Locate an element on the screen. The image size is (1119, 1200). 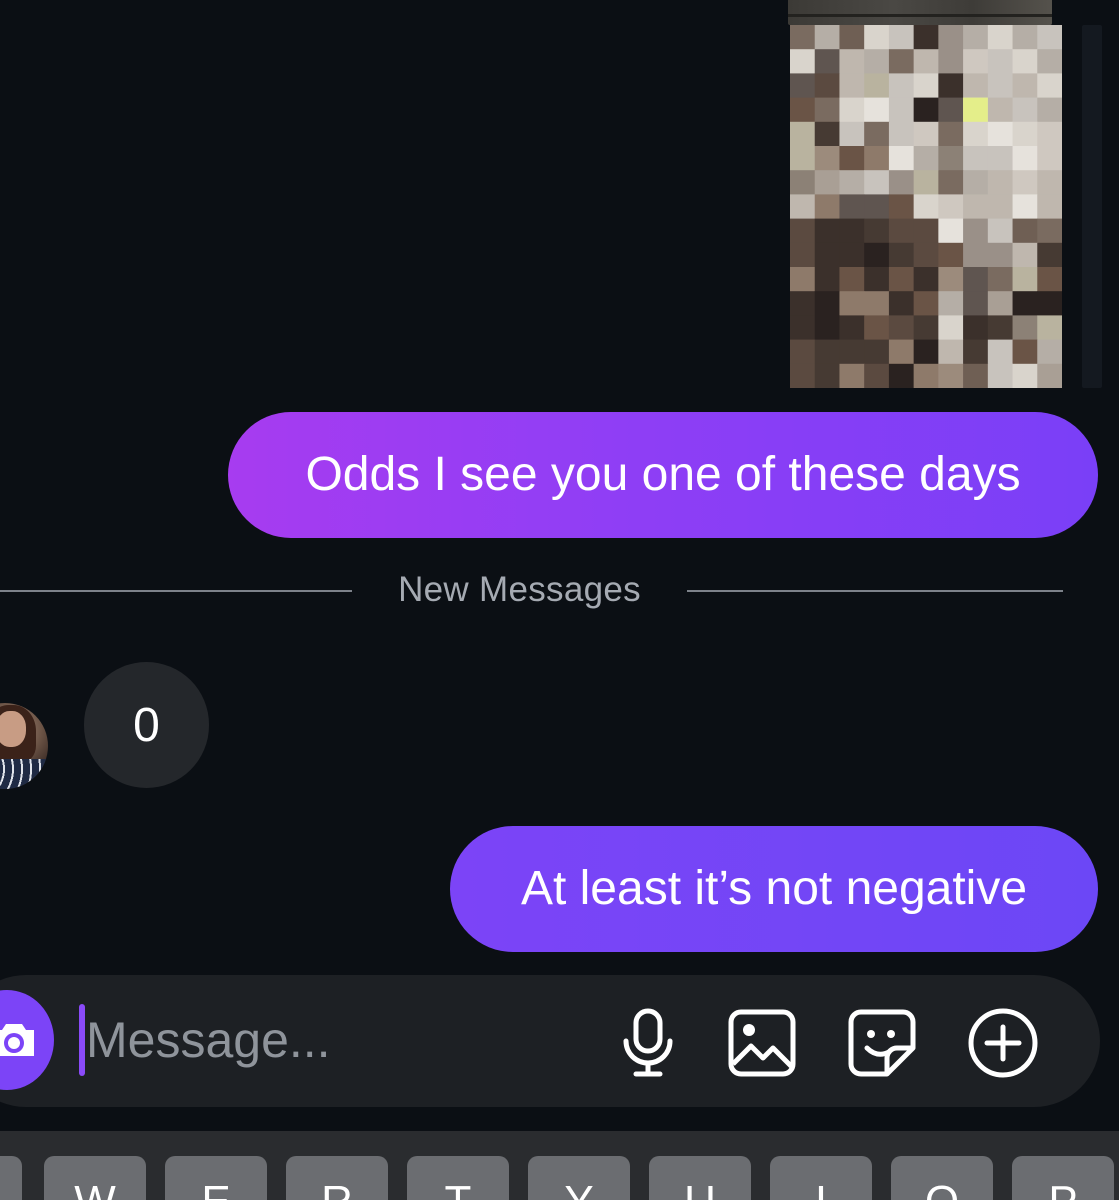
voice-message-button is located at coordinates (648, 1043).